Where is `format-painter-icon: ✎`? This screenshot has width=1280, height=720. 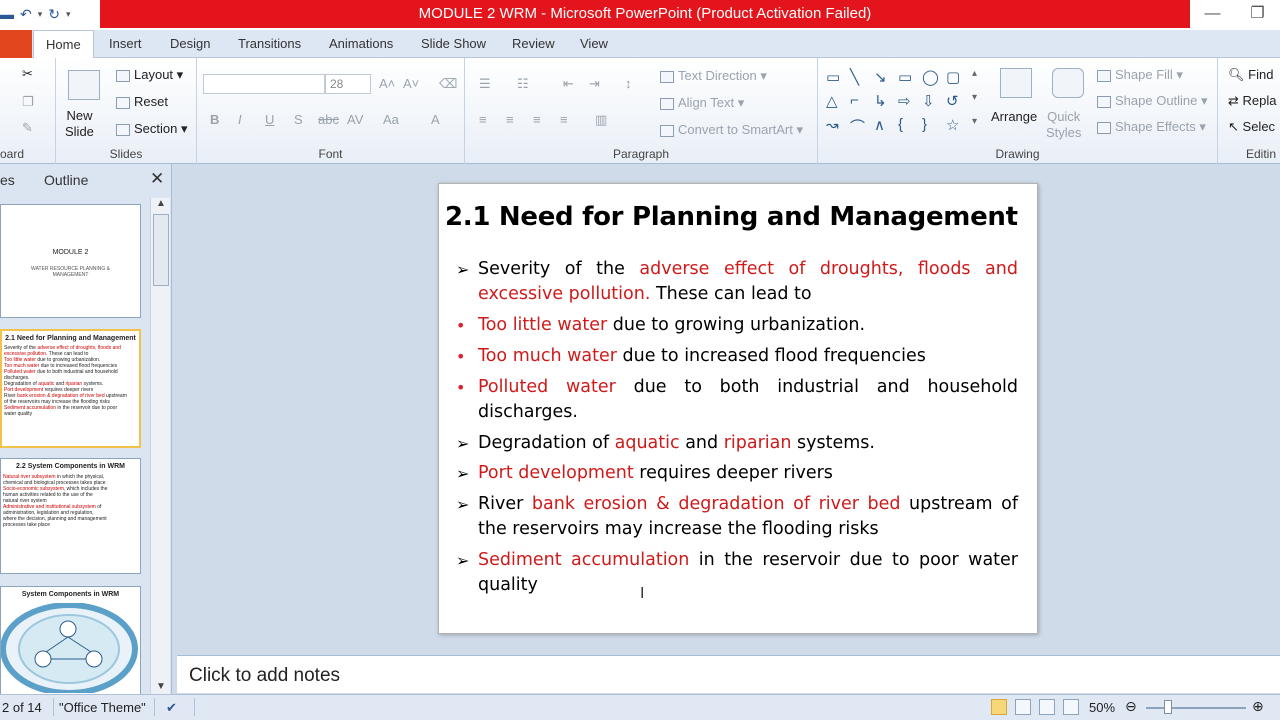
format-painter-icon: ✎ is located at coordinates (27, 128).